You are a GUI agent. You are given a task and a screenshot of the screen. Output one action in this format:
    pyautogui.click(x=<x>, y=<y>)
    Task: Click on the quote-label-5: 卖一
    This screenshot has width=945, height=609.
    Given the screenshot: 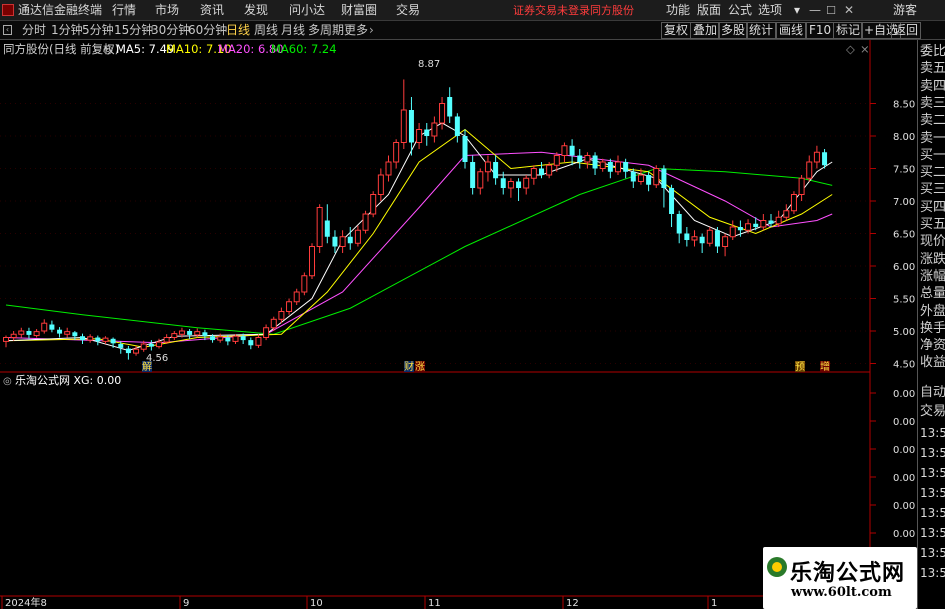 What is the action you would take?
    pyautogui.click(x=932, y=138)
    